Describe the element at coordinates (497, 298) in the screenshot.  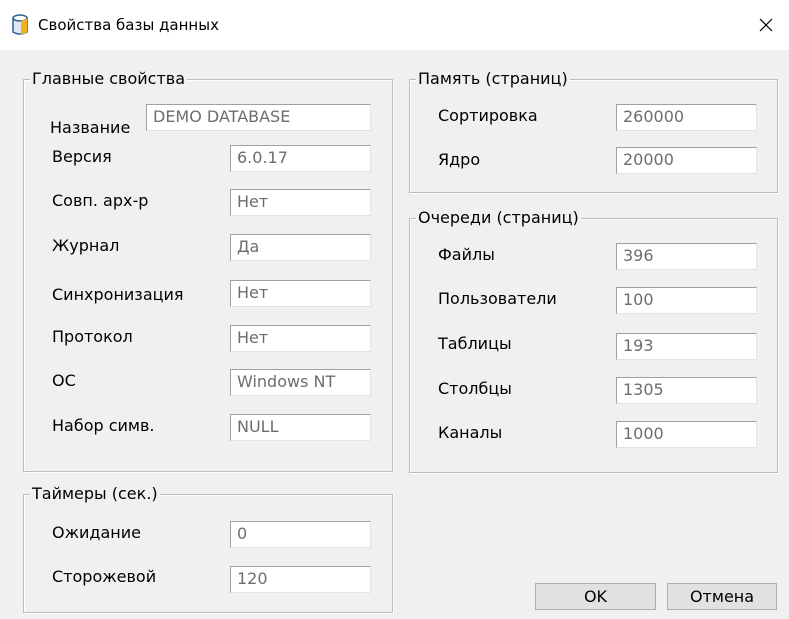
I see `users-label: Пользователи` at that location.